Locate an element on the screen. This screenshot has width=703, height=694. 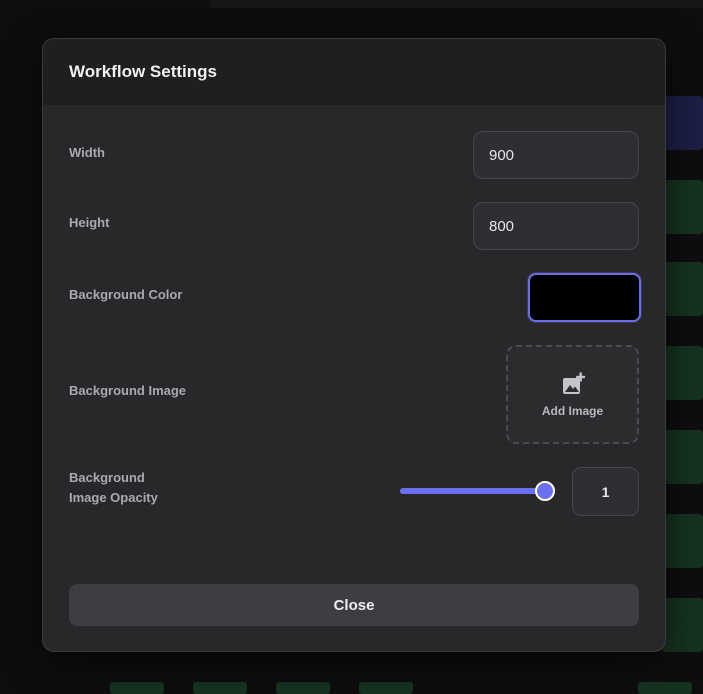
opacity-slider-thumb is located at coordinates (545, 491).